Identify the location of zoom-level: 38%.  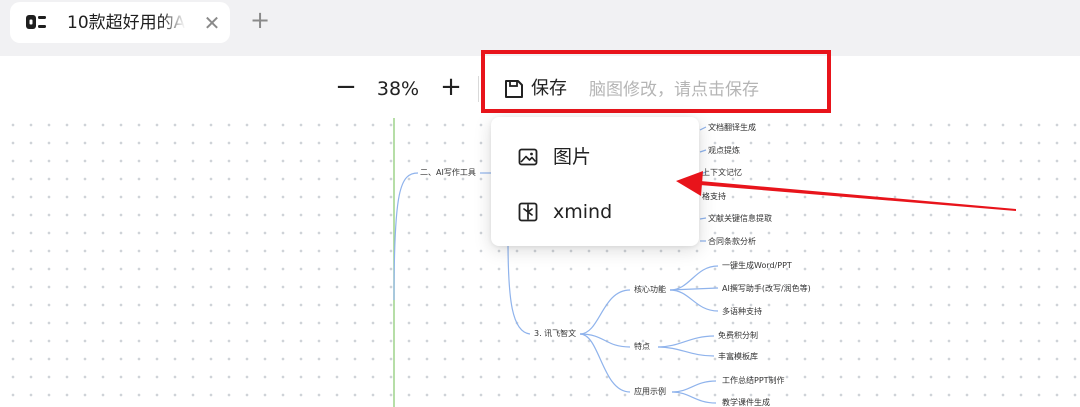
(398, 89).